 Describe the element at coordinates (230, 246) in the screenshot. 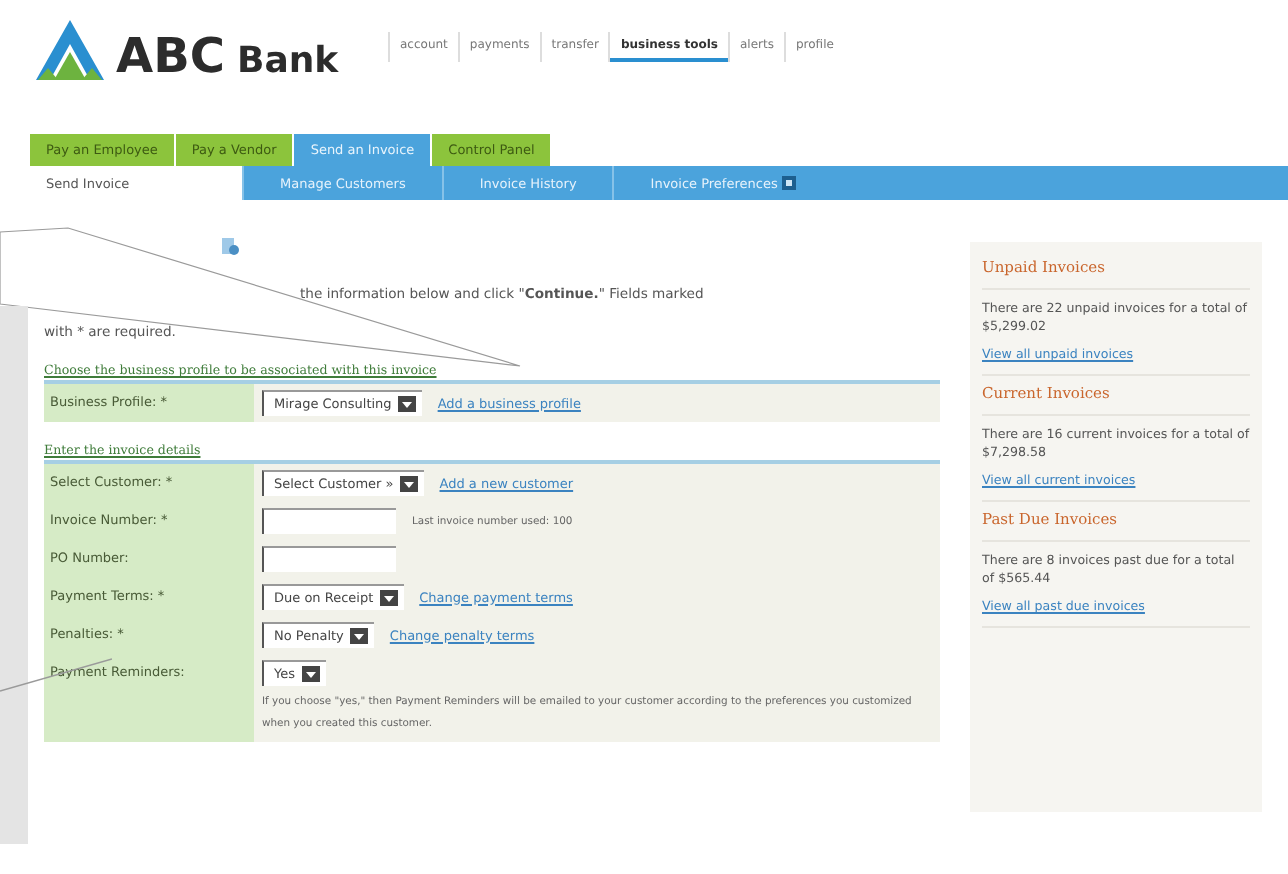

I see `document-icon` at that location.